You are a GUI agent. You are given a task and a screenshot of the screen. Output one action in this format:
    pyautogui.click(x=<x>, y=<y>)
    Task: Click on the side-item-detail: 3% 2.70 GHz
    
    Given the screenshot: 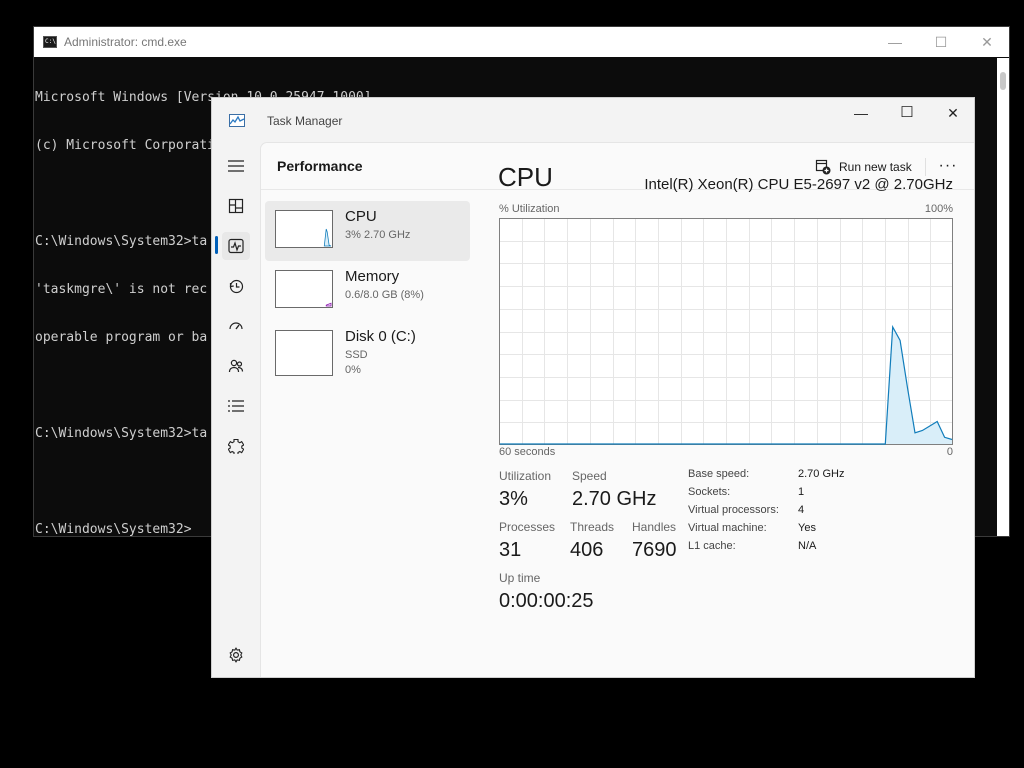 What is the action you would take?
    pyautogui.click(x=378, y=235)
    